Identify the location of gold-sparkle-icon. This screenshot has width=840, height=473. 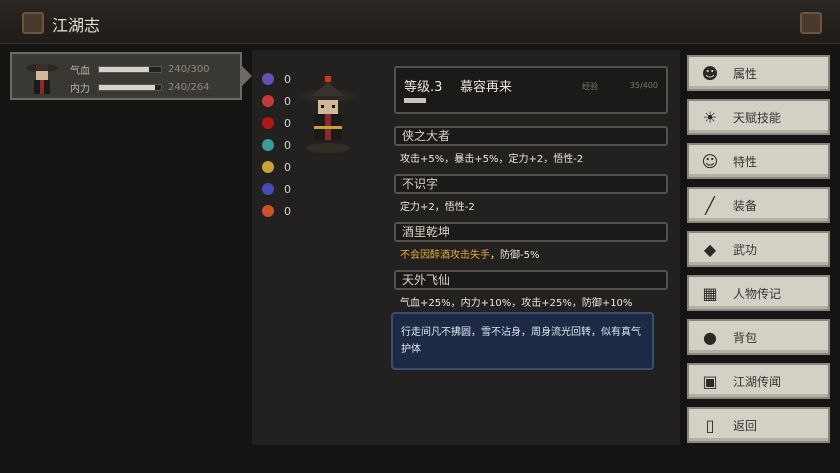
(268, 167).